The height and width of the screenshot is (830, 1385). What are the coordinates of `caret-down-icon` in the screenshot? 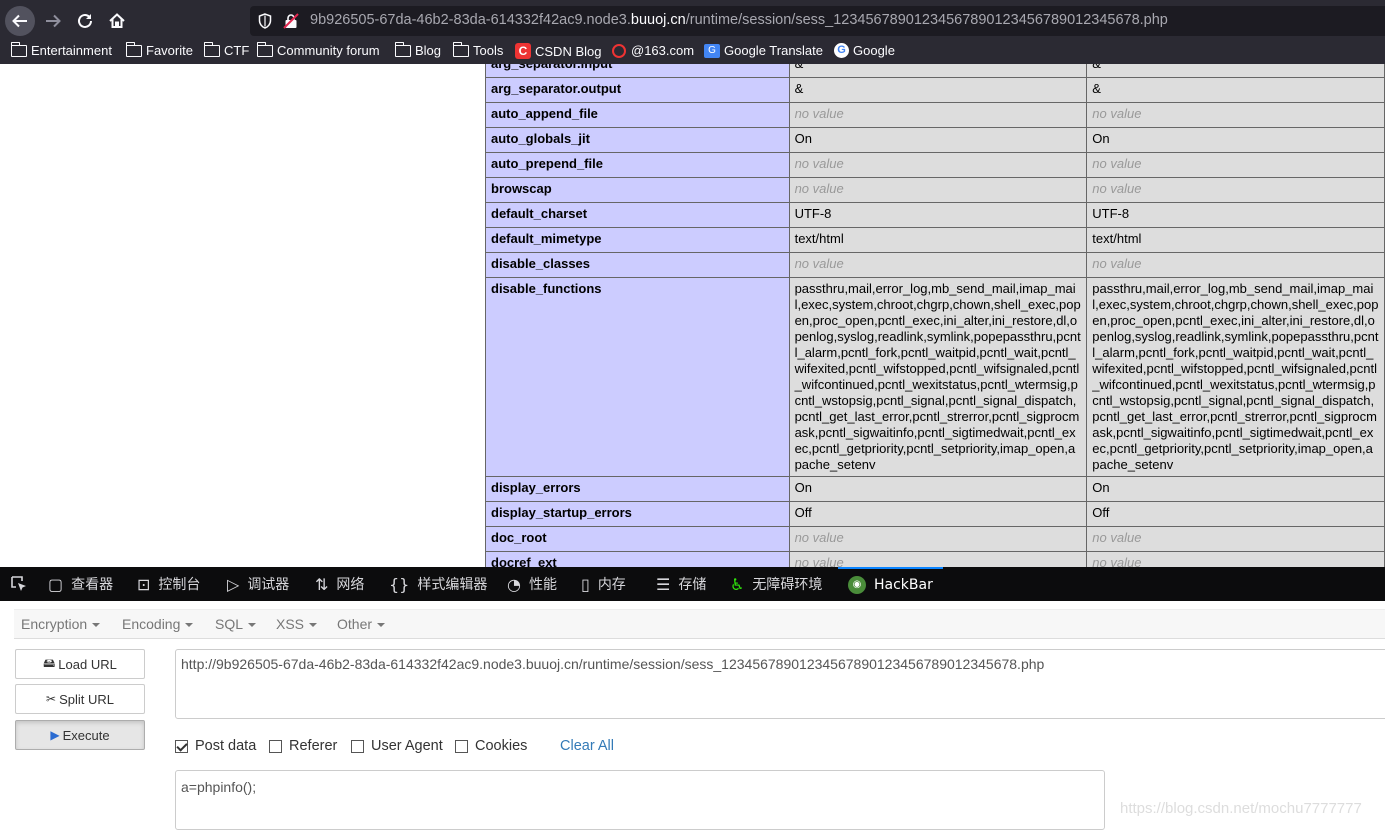 It's located at (313, 625).